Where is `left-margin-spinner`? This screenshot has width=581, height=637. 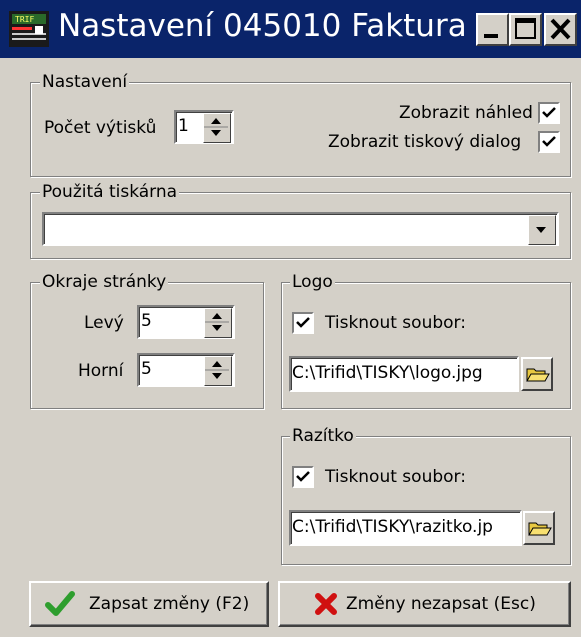
left-margin-spinner is located at coordinates (218, 323).